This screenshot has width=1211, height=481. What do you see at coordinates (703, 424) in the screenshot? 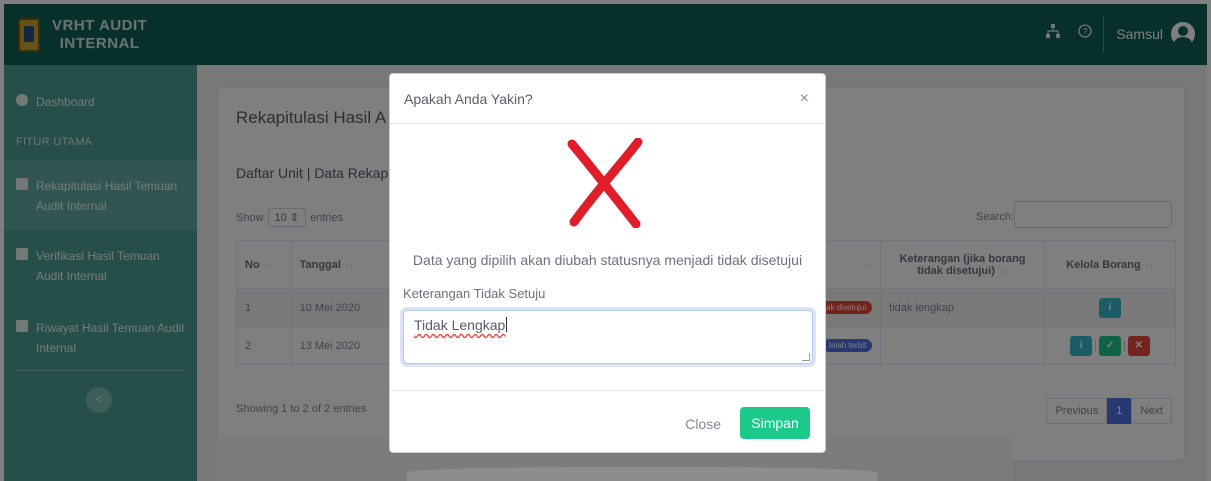
I see `close-button: Close` at bounding box center [703, 424].